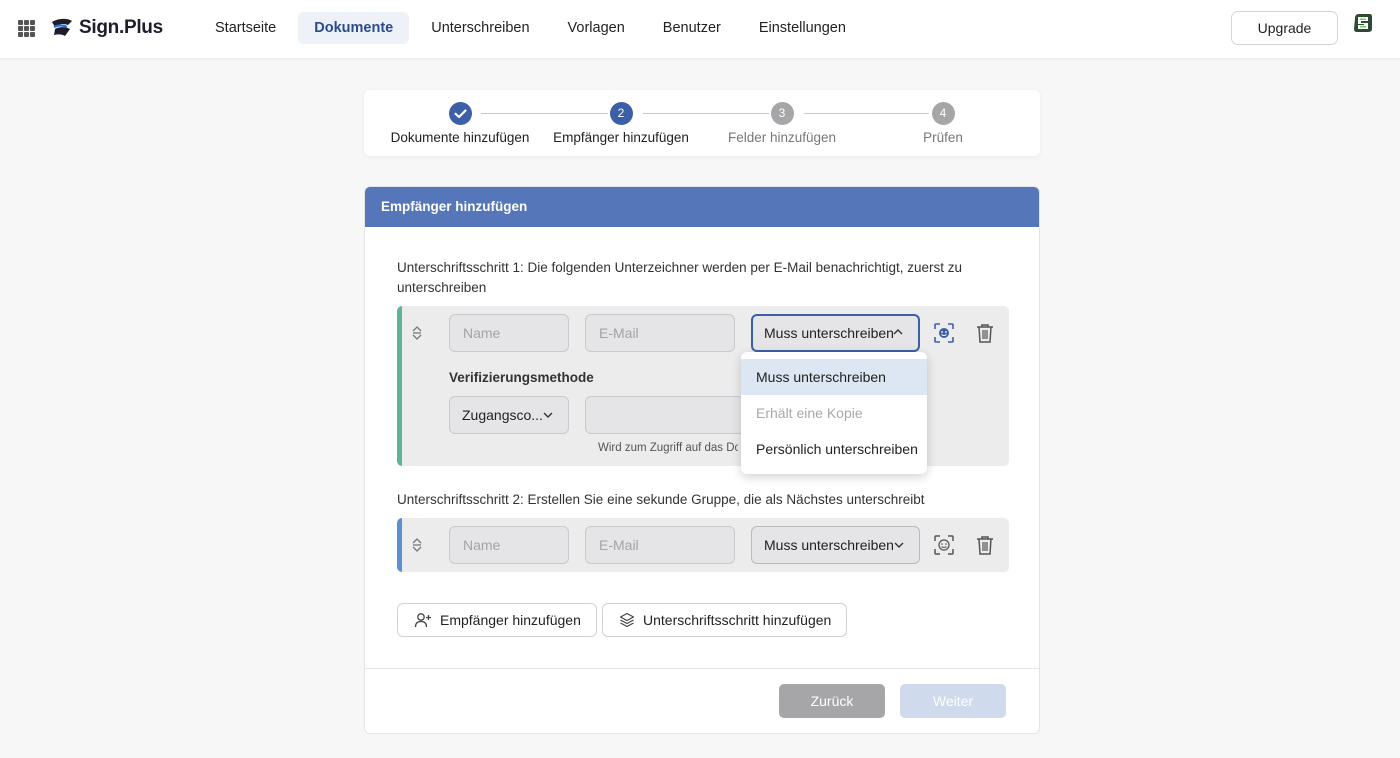 This screenshot has height=758, width=1400. What do you see at coordinates (665, 415) in the screenshot?
I see `access-code-field` at bounding box center [665, 415].